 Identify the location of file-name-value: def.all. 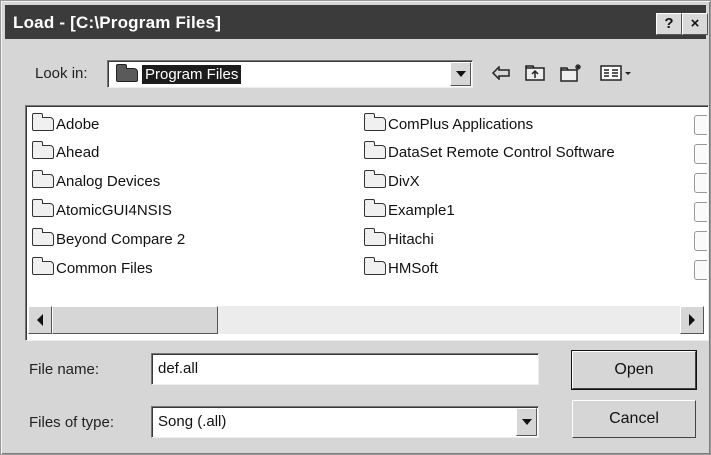
(178, 368).